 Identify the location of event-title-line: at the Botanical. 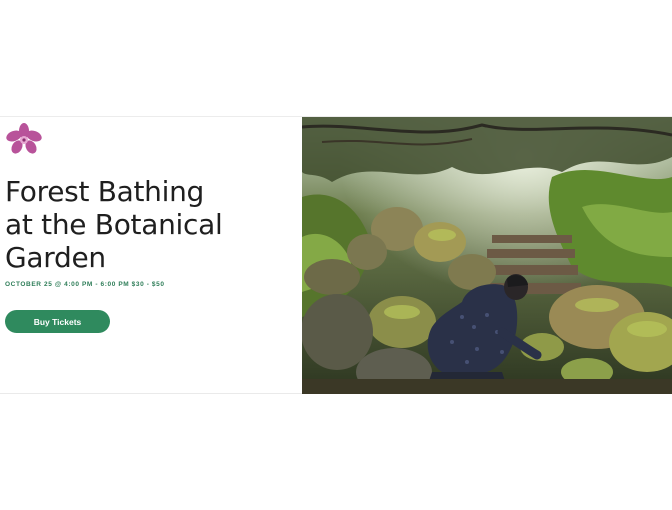
(114, 224).